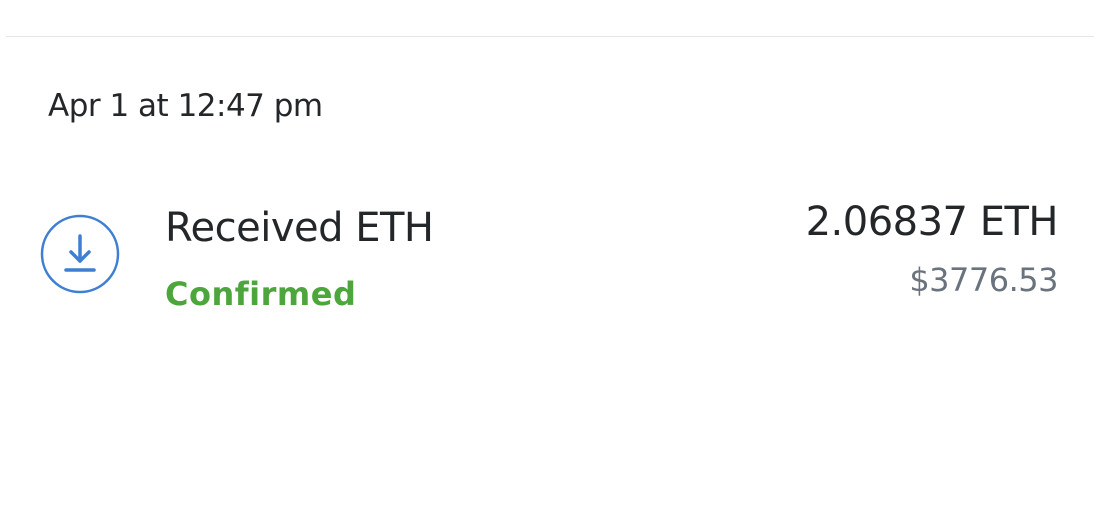 This screenshot has width=1104, height=528. I want to click on transaction-status: Confirmed, so click(261, 294).